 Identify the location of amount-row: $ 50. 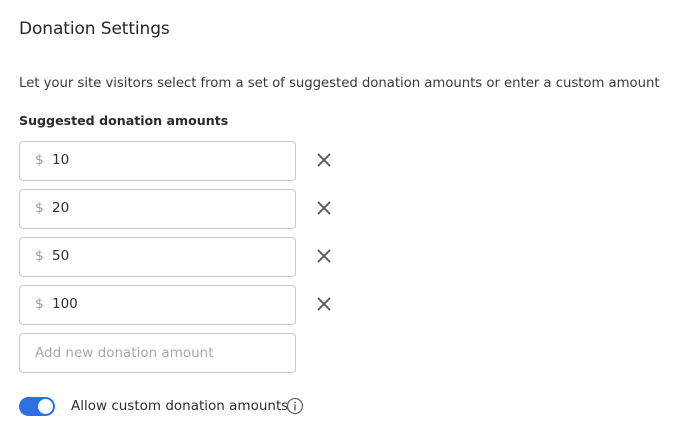
(184, 257).